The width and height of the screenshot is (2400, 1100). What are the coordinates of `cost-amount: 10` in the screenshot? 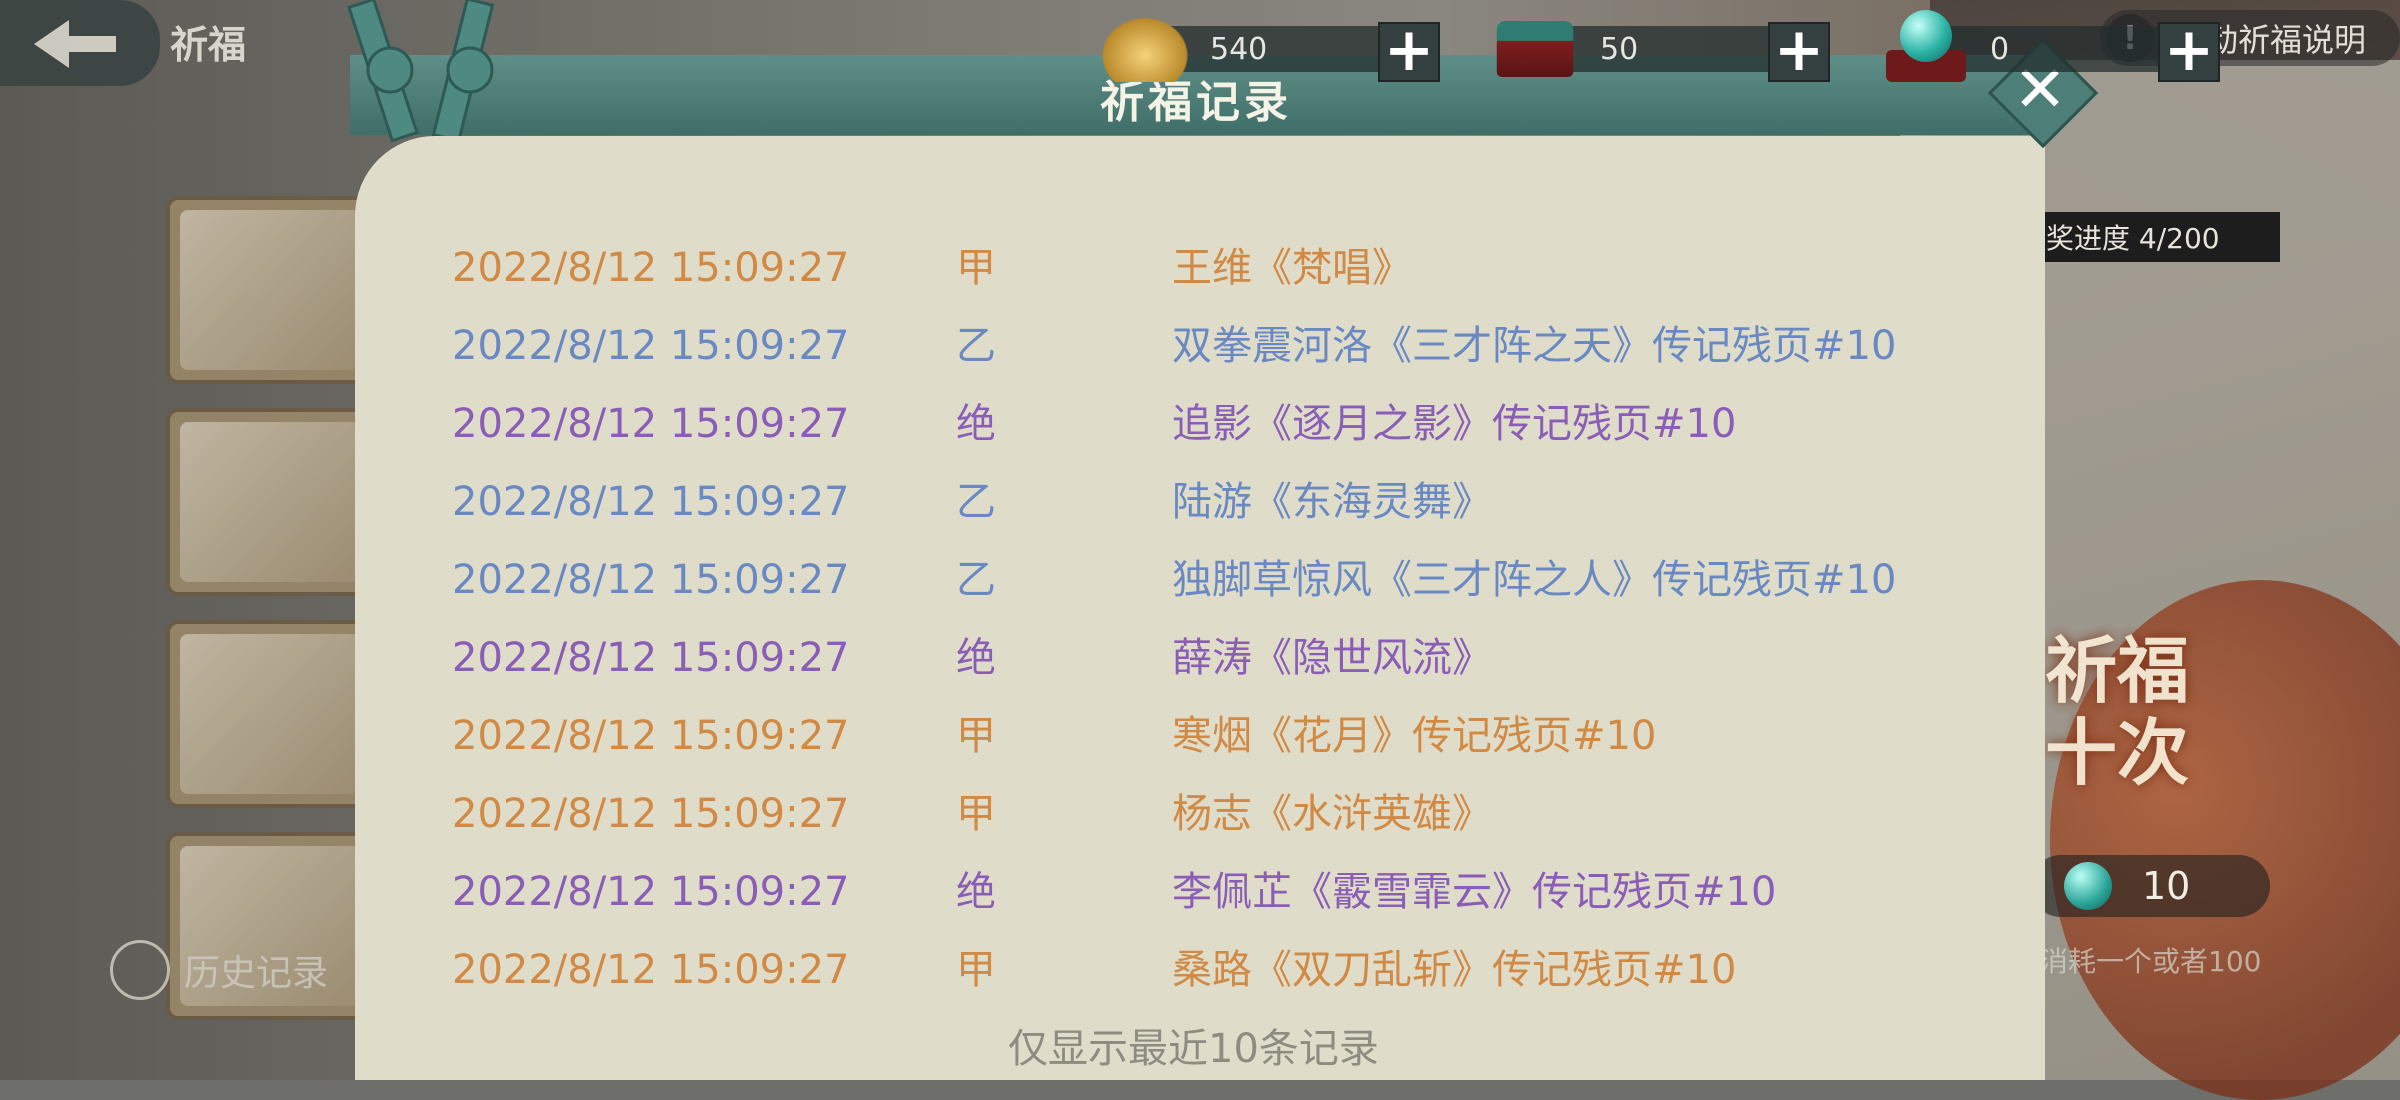 It's located at (2166, 886).